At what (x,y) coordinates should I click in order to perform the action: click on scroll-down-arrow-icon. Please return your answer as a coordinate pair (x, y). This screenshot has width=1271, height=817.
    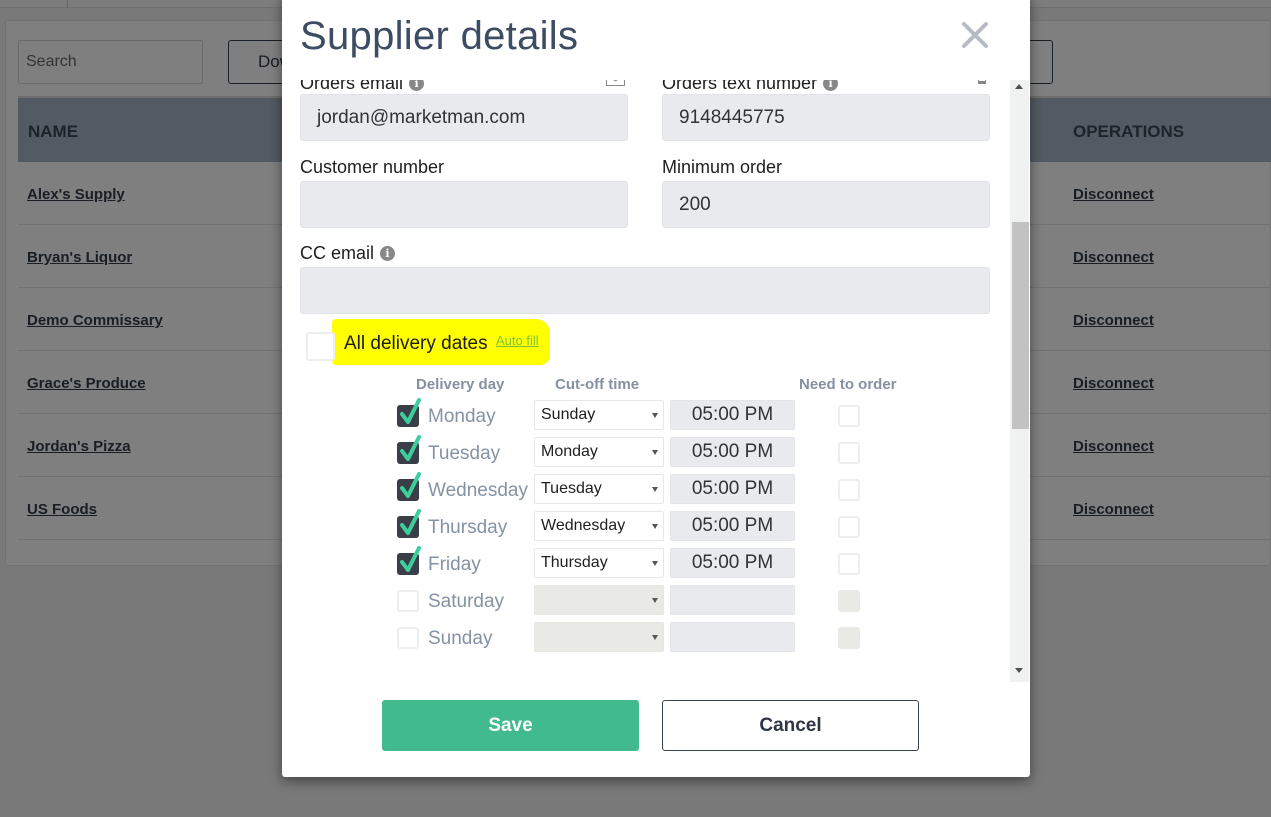
    Looking at the image, I should click on (1019, 670).